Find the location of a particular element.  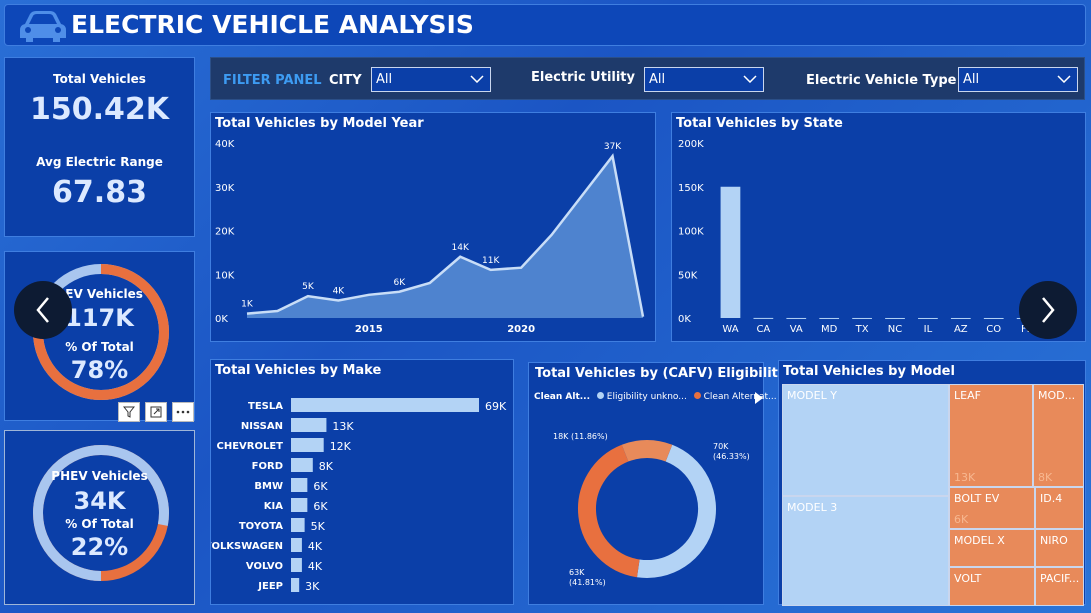

city-select: All is located at coordinates (431, 79).